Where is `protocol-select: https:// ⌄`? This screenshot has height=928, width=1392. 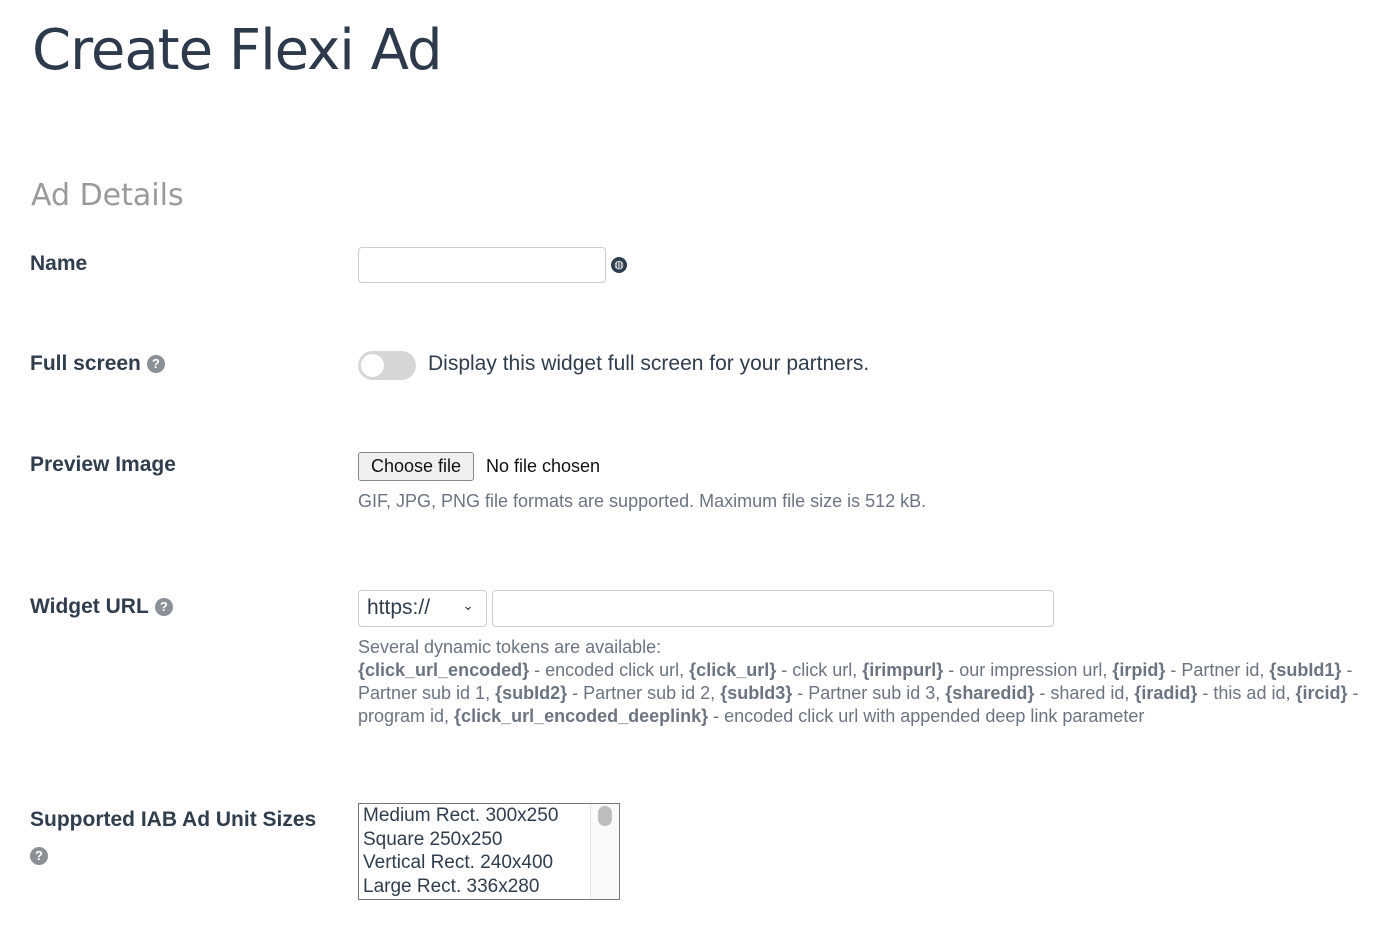
protocol-select: https:// ⌄ is located at coordinates (422, 608).